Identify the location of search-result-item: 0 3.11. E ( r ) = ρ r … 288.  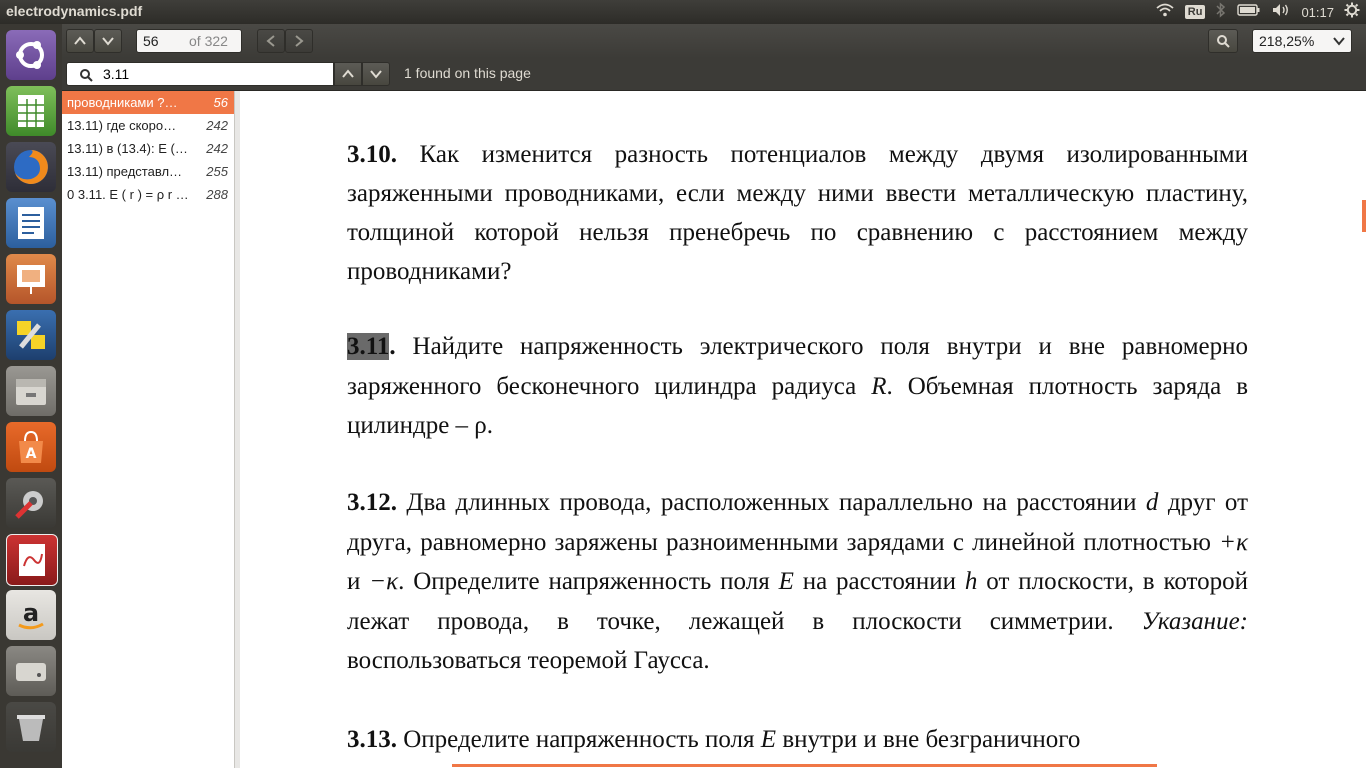
(148, 194).